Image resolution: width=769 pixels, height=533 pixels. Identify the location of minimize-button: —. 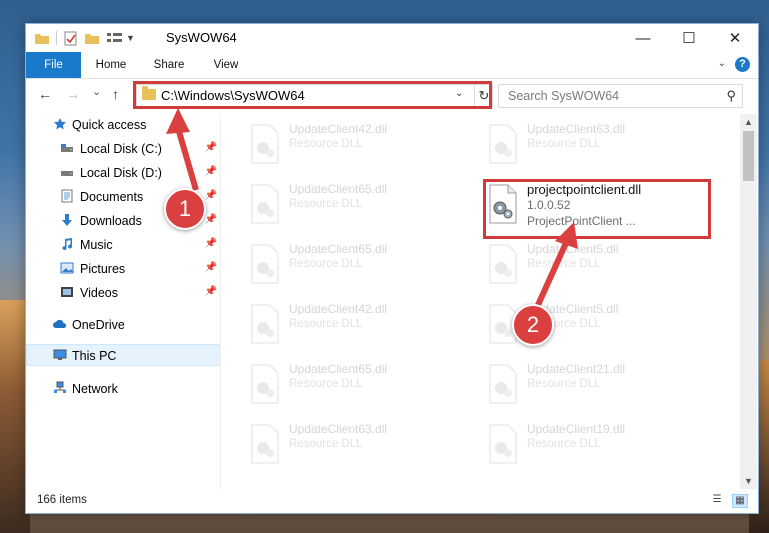
(643, 38).